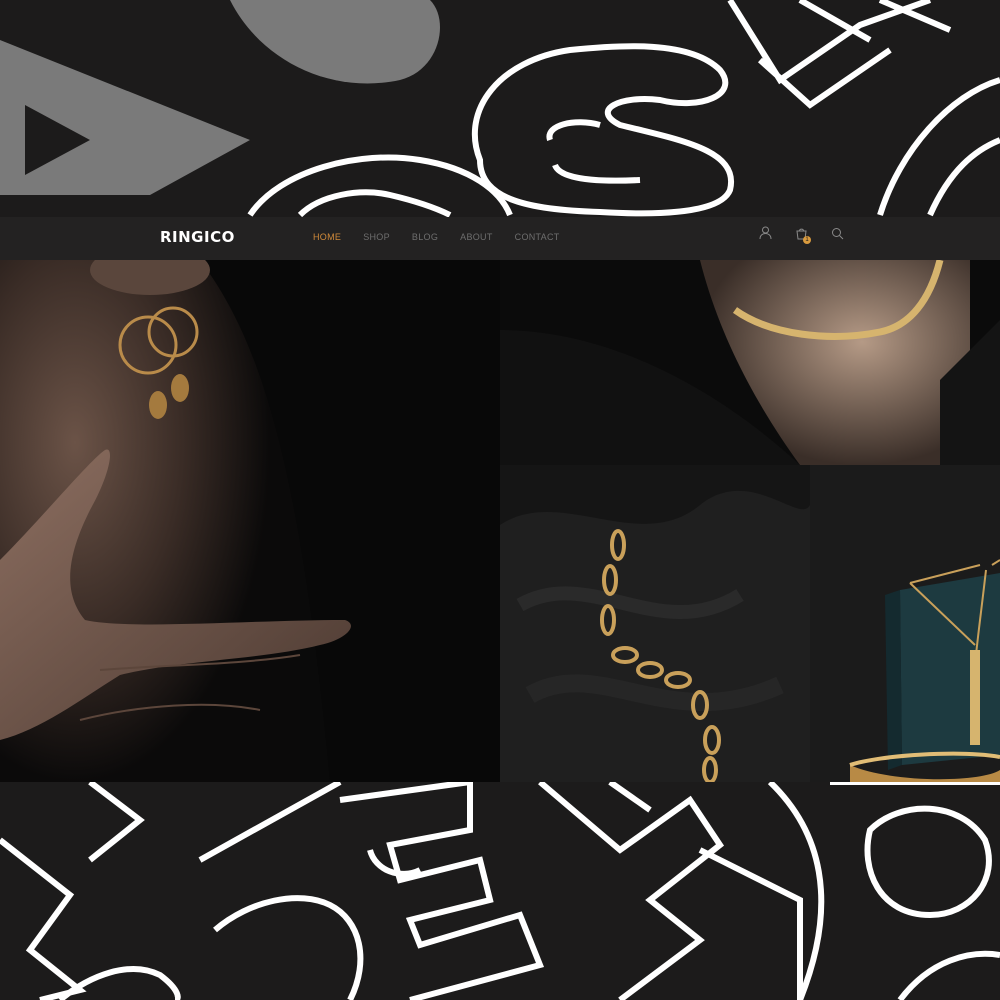 The width and height of the screenshot is (1000, 1000). What do you see at coordinates (376, 237) in the screenshot?
I see `nav-link-shop: SHOP` at bounding box center [376, 237].